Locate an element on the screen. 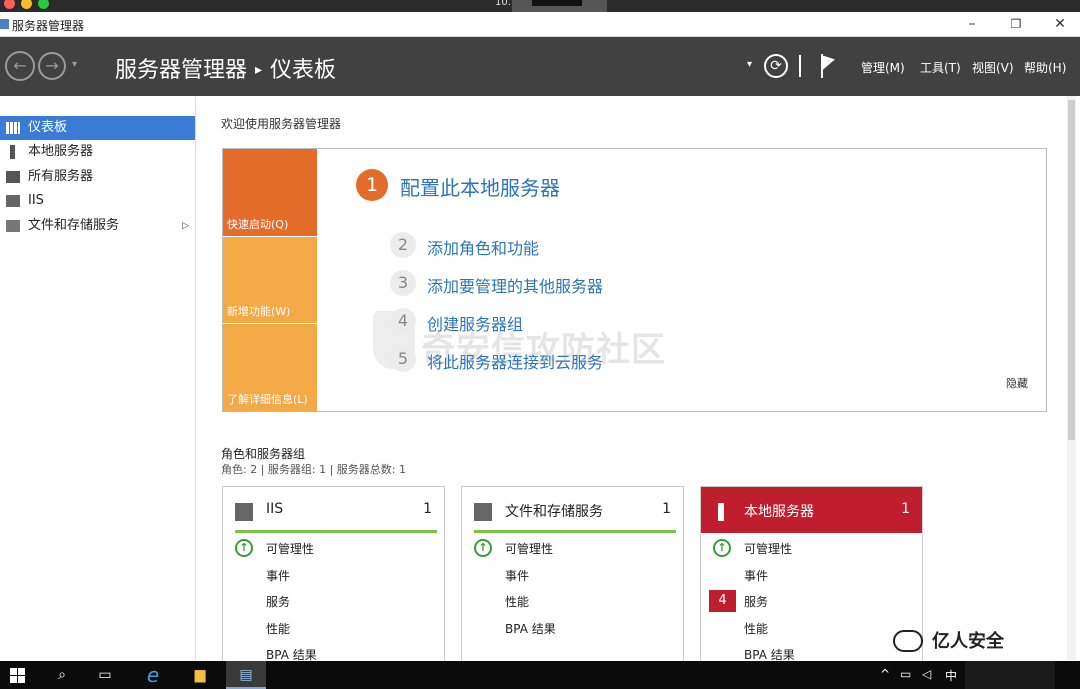 The height and width of the screenshot is (689, 1080). menu-manage: 管理(M) is located at coordinates (883, 67).